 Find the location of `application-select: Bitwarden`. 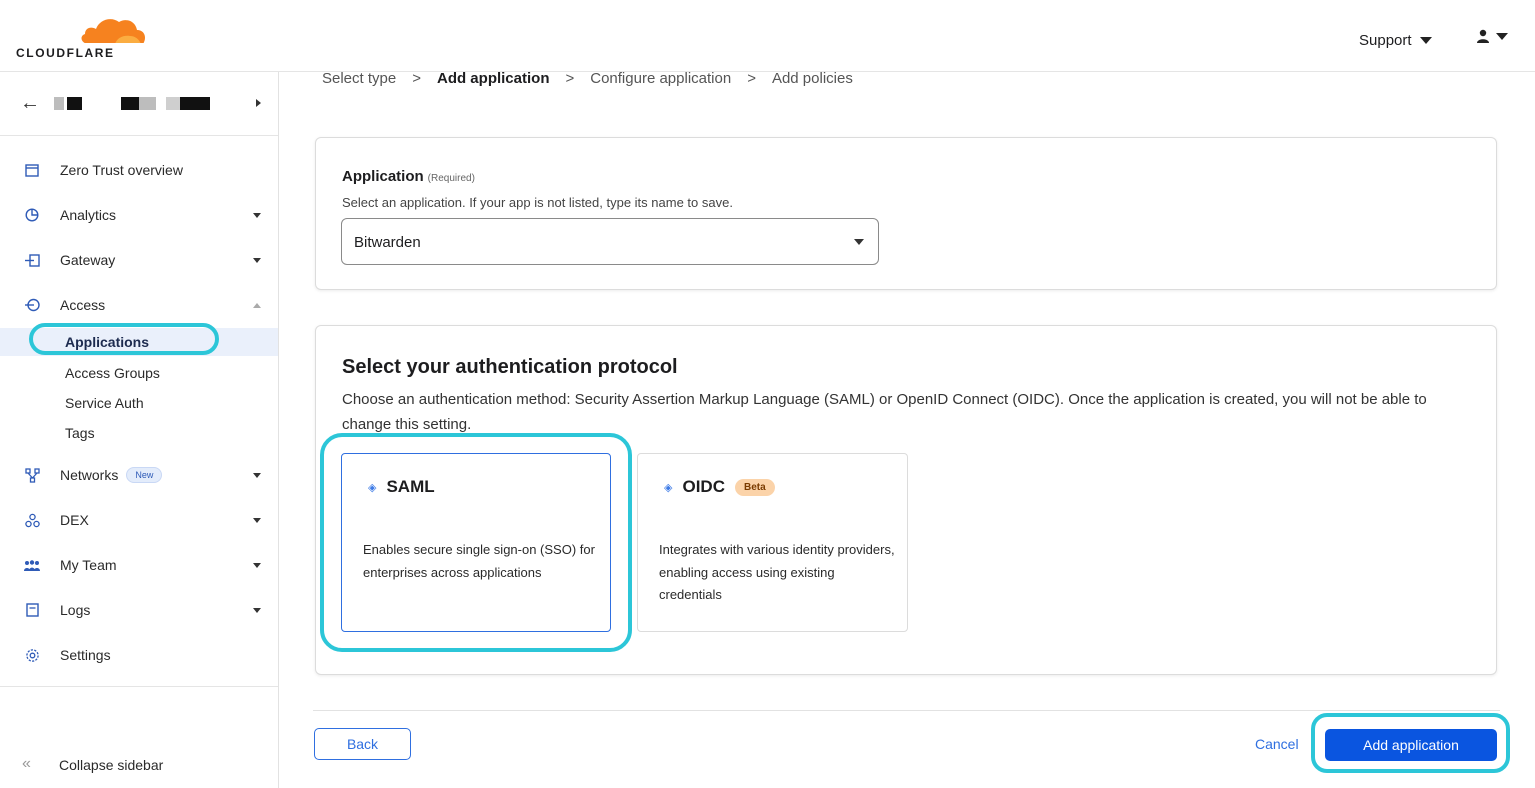

application-select: Bitwarden is located at coordinates (610, 241).